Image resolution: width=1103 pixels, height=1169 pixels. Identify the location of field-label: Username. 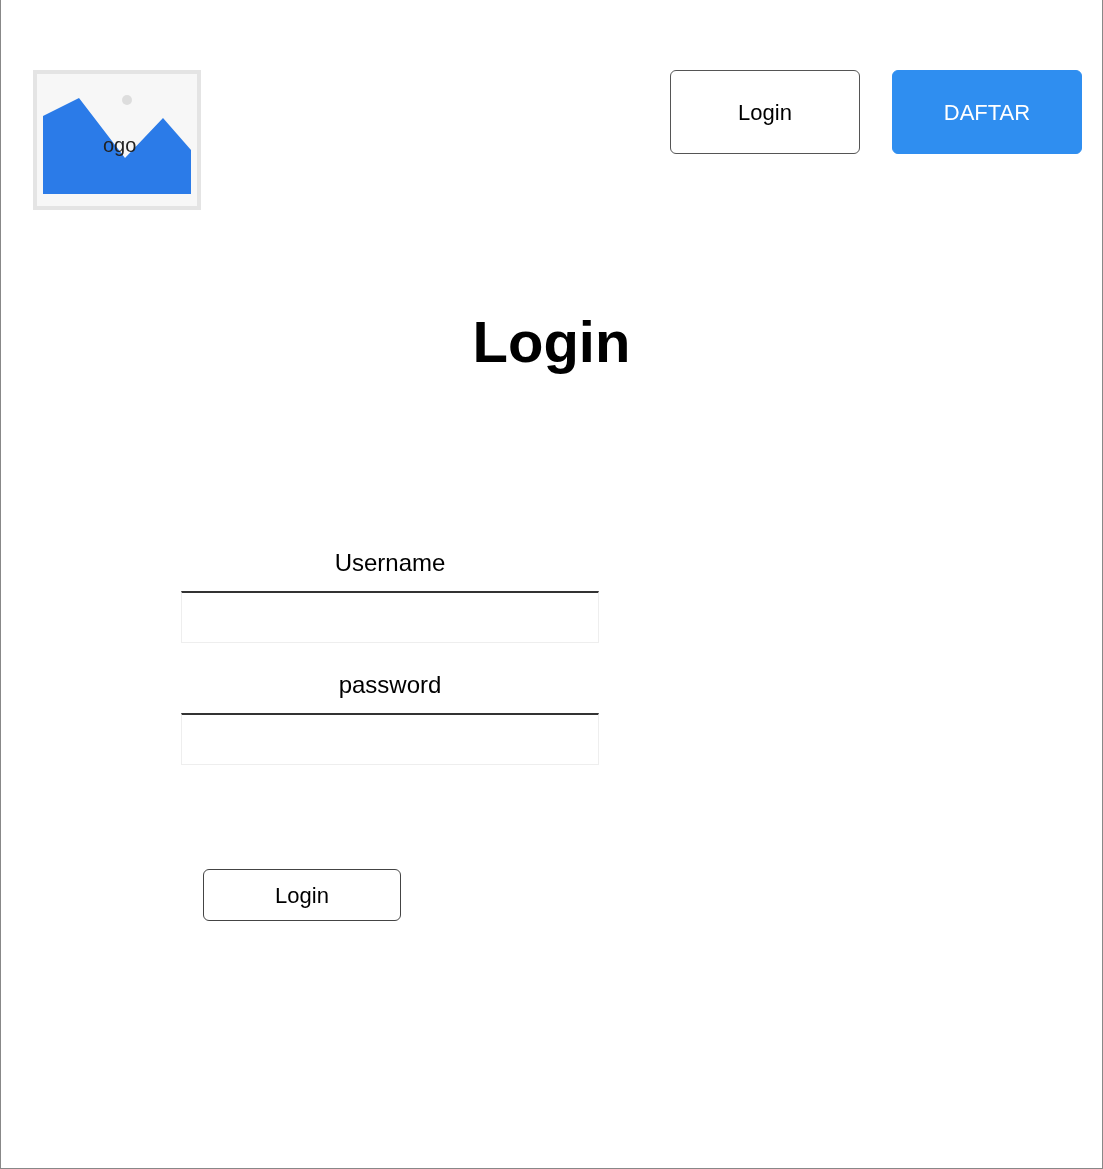
(390, 563).